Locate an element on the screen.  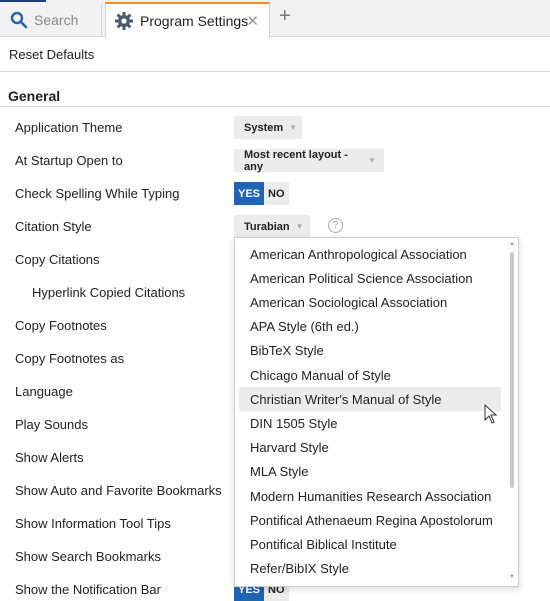
language-label: Language is located at coordinates (44, 391).